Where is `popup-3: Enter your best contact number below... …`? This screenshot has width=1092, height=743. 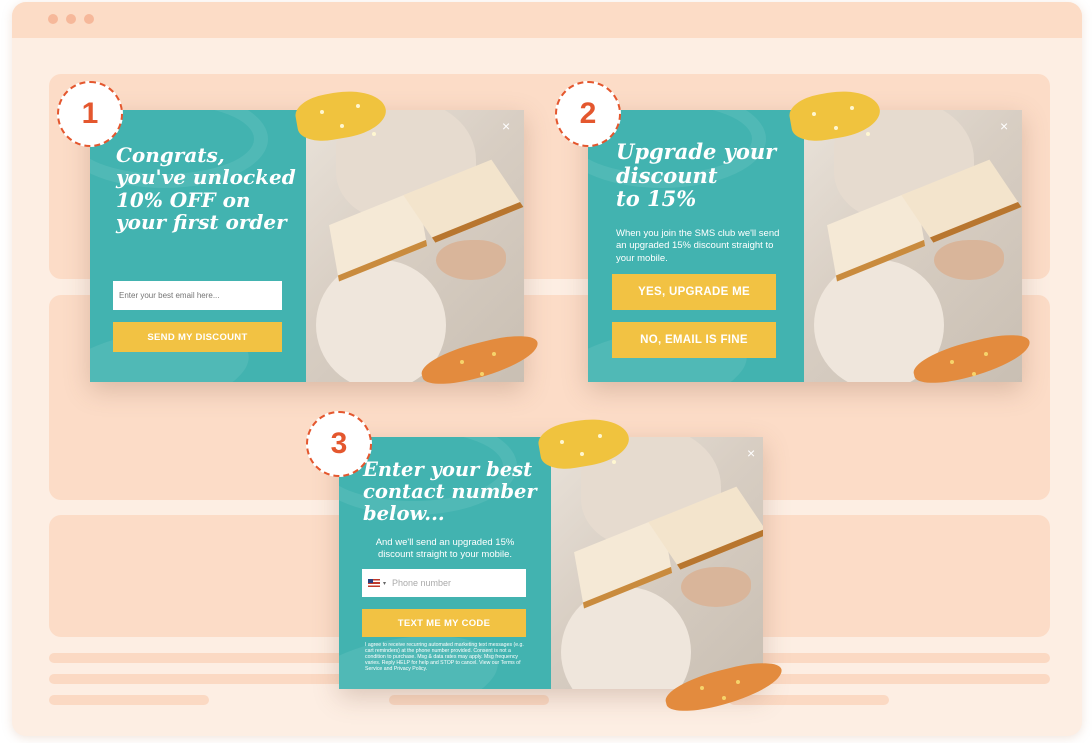
popup-3: Enter your best contact number below... … is located at coordinates (551, 563).